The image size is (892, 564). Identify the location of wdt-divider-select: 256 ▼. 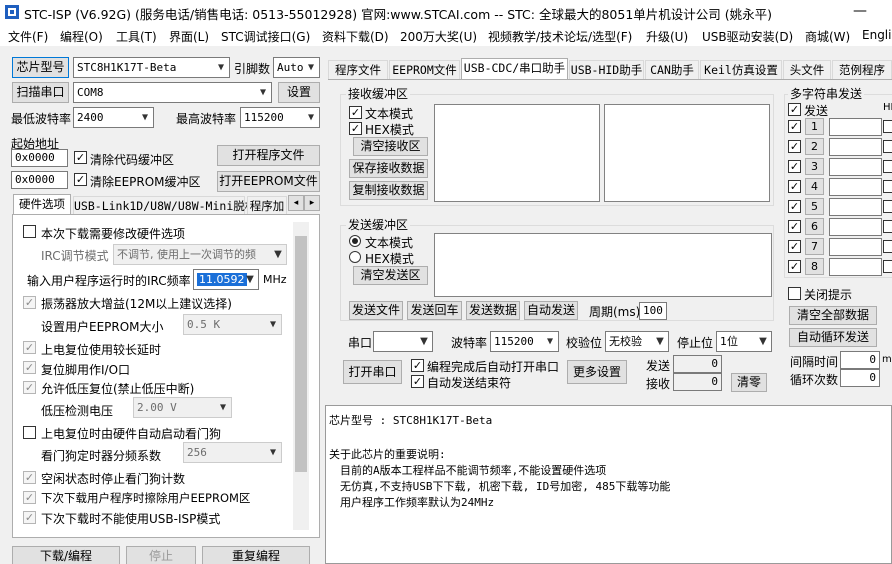
(232, 452).